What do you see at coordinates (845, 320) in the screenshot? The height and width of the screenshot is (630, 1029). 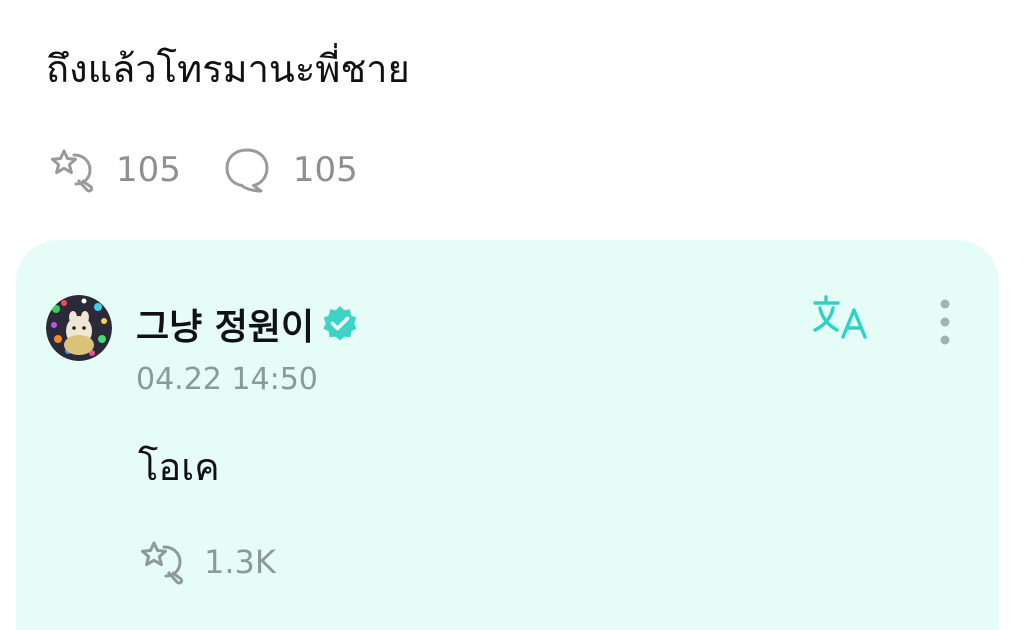 I see `translate-icon` at bounding box center [845, 320].